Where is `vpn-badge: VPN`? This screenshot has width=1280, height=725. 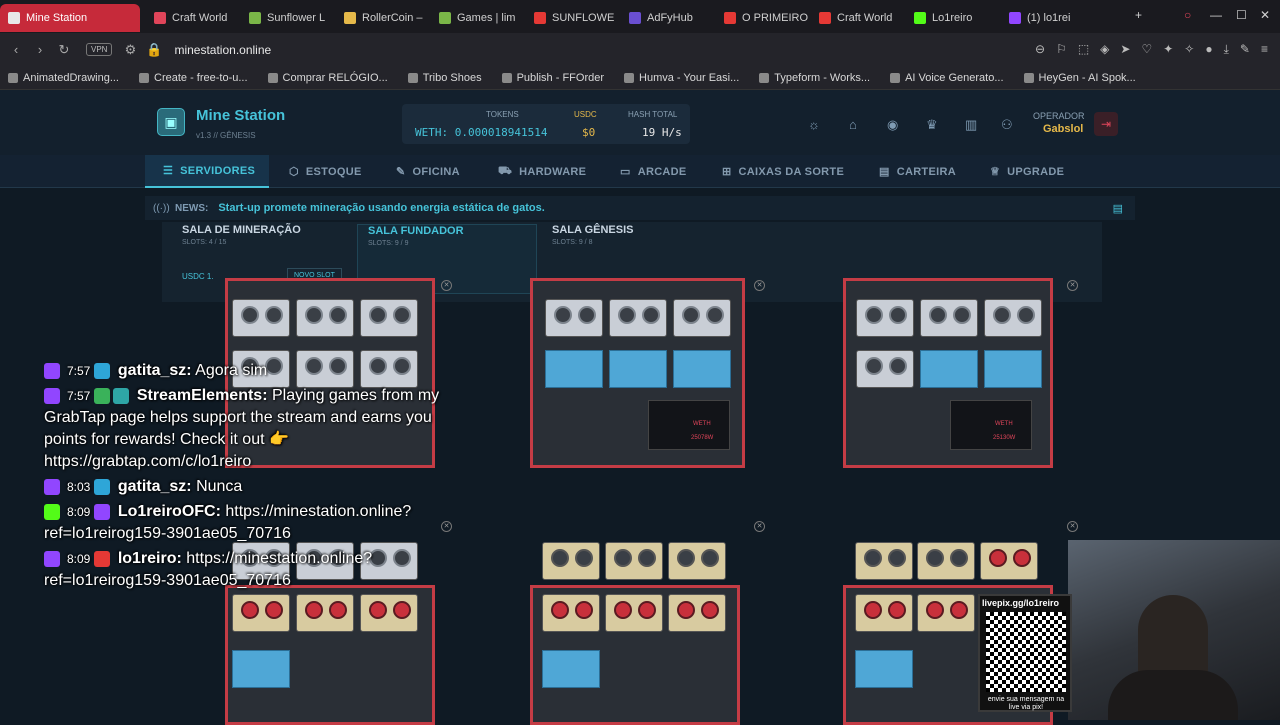
vpn-badge: VPN is located at coordinates (99, 49).